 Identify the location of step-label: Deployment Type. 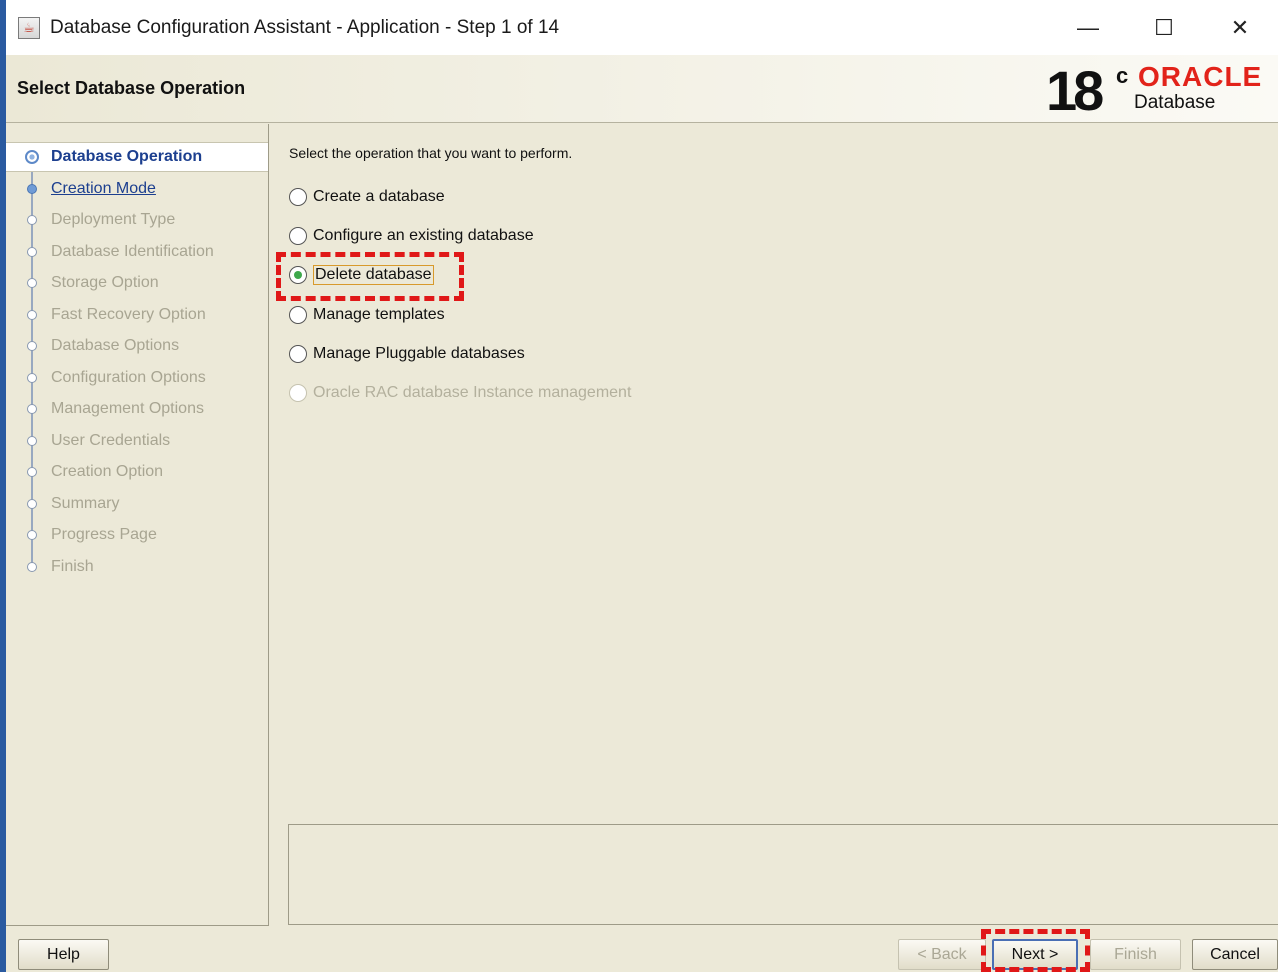
(113, 219).